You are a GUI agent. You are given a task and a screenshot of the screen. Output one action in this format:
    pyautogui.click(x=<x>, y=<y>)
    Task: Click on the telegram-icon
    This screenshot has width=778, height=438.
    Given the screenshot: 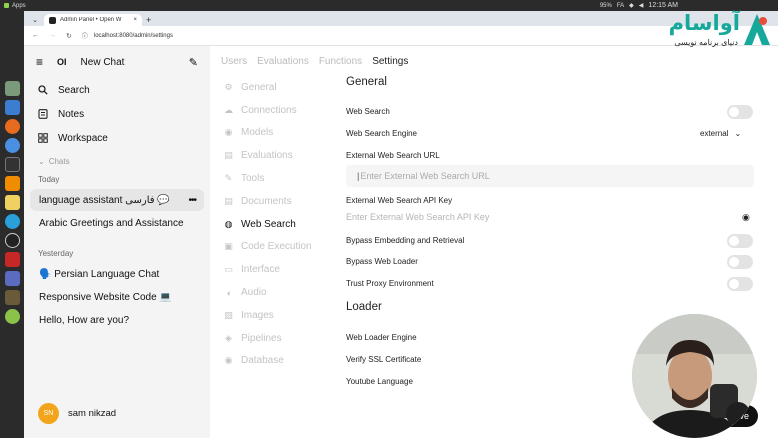 What is the action you would take?
    pyautogui.click(x=12, y=221)
    